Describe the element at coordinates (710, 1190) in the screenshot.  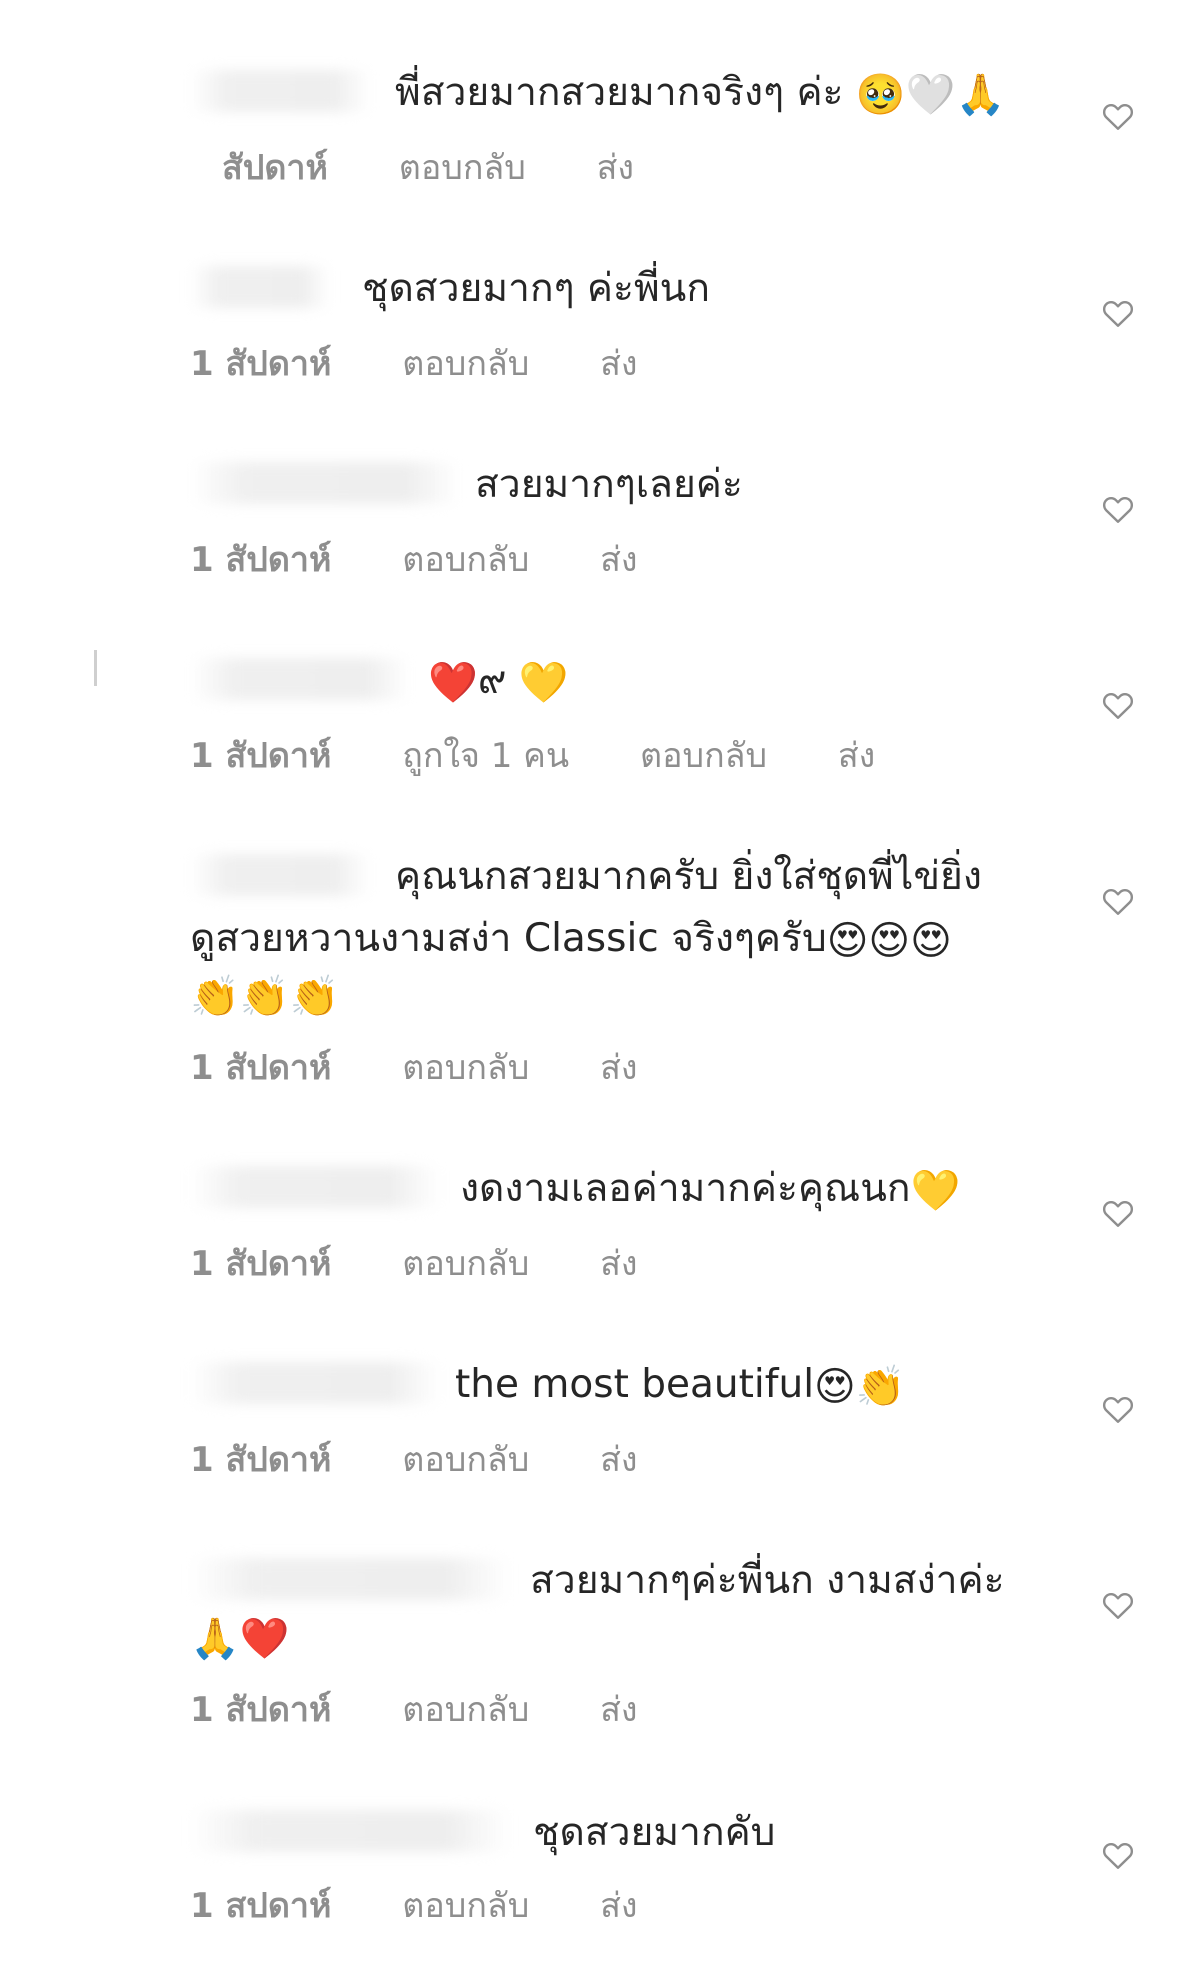
I see `comment-text: งดงามเลอค่ามากค่ะคุณนก💛` at that location.